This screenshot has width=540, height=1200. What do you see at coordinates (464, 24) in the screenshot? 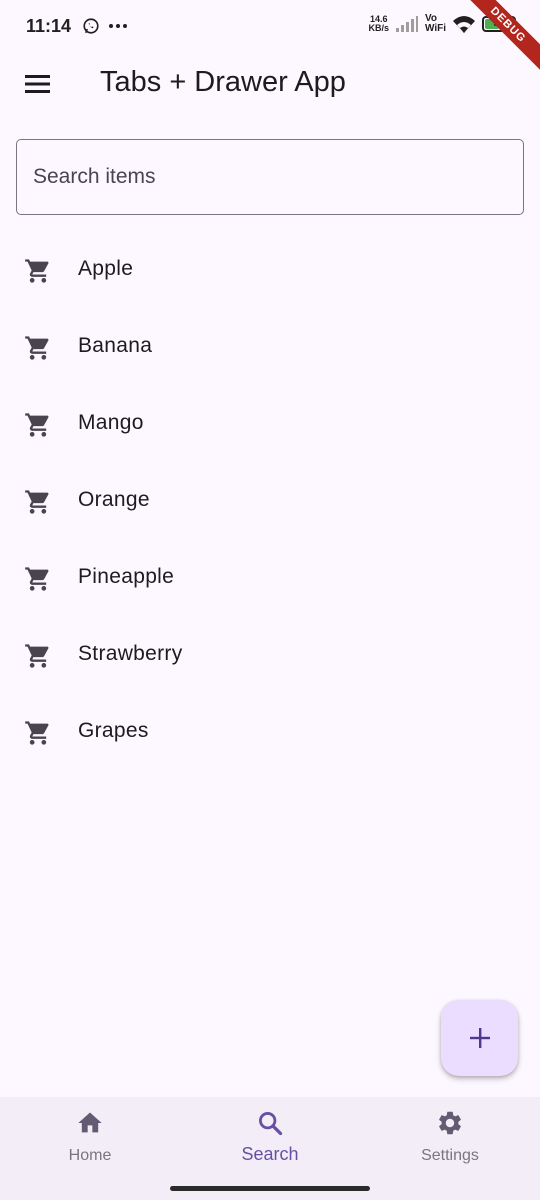
I see `wifi-icon` at bounding box center [464, 24].